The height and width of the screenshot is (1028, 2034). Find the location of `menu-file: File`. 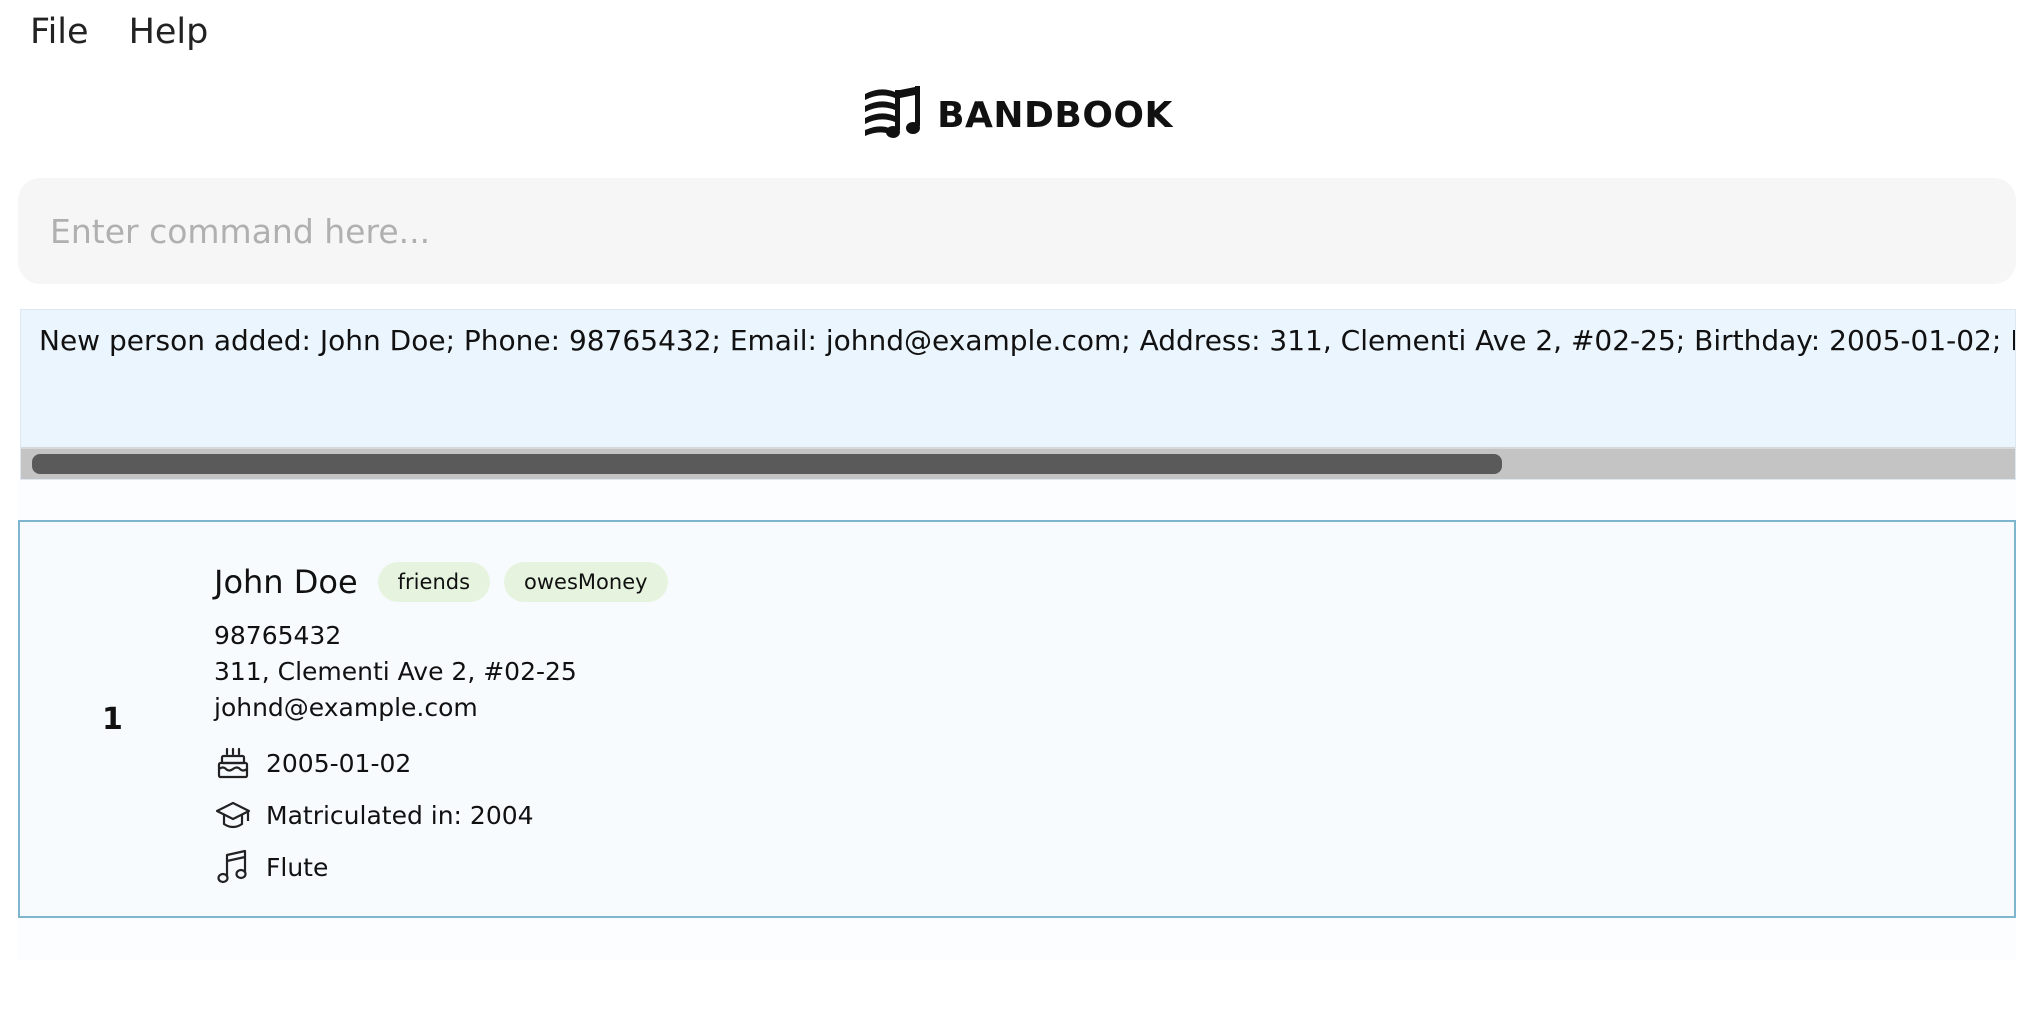

menu-file: File is located at coordinates (59, 32).